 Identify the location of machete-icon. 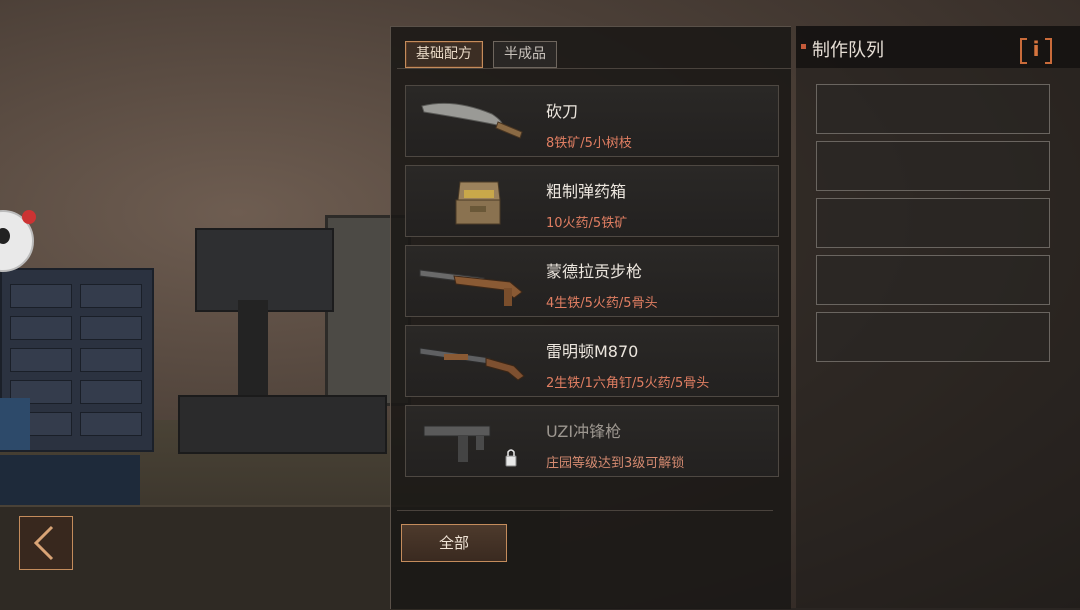
(472, 120).